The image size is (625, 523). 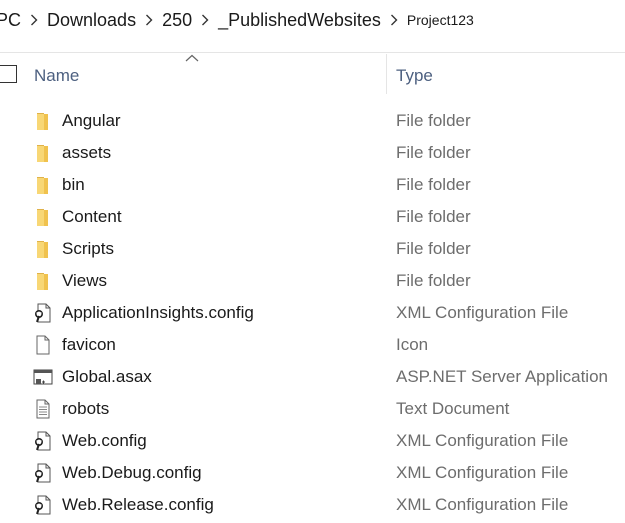 What do you see at coordinates (10, 20) in the screenshot?
I see `breadcrumb-item-pc: PC` at bounding box center [10, 20].